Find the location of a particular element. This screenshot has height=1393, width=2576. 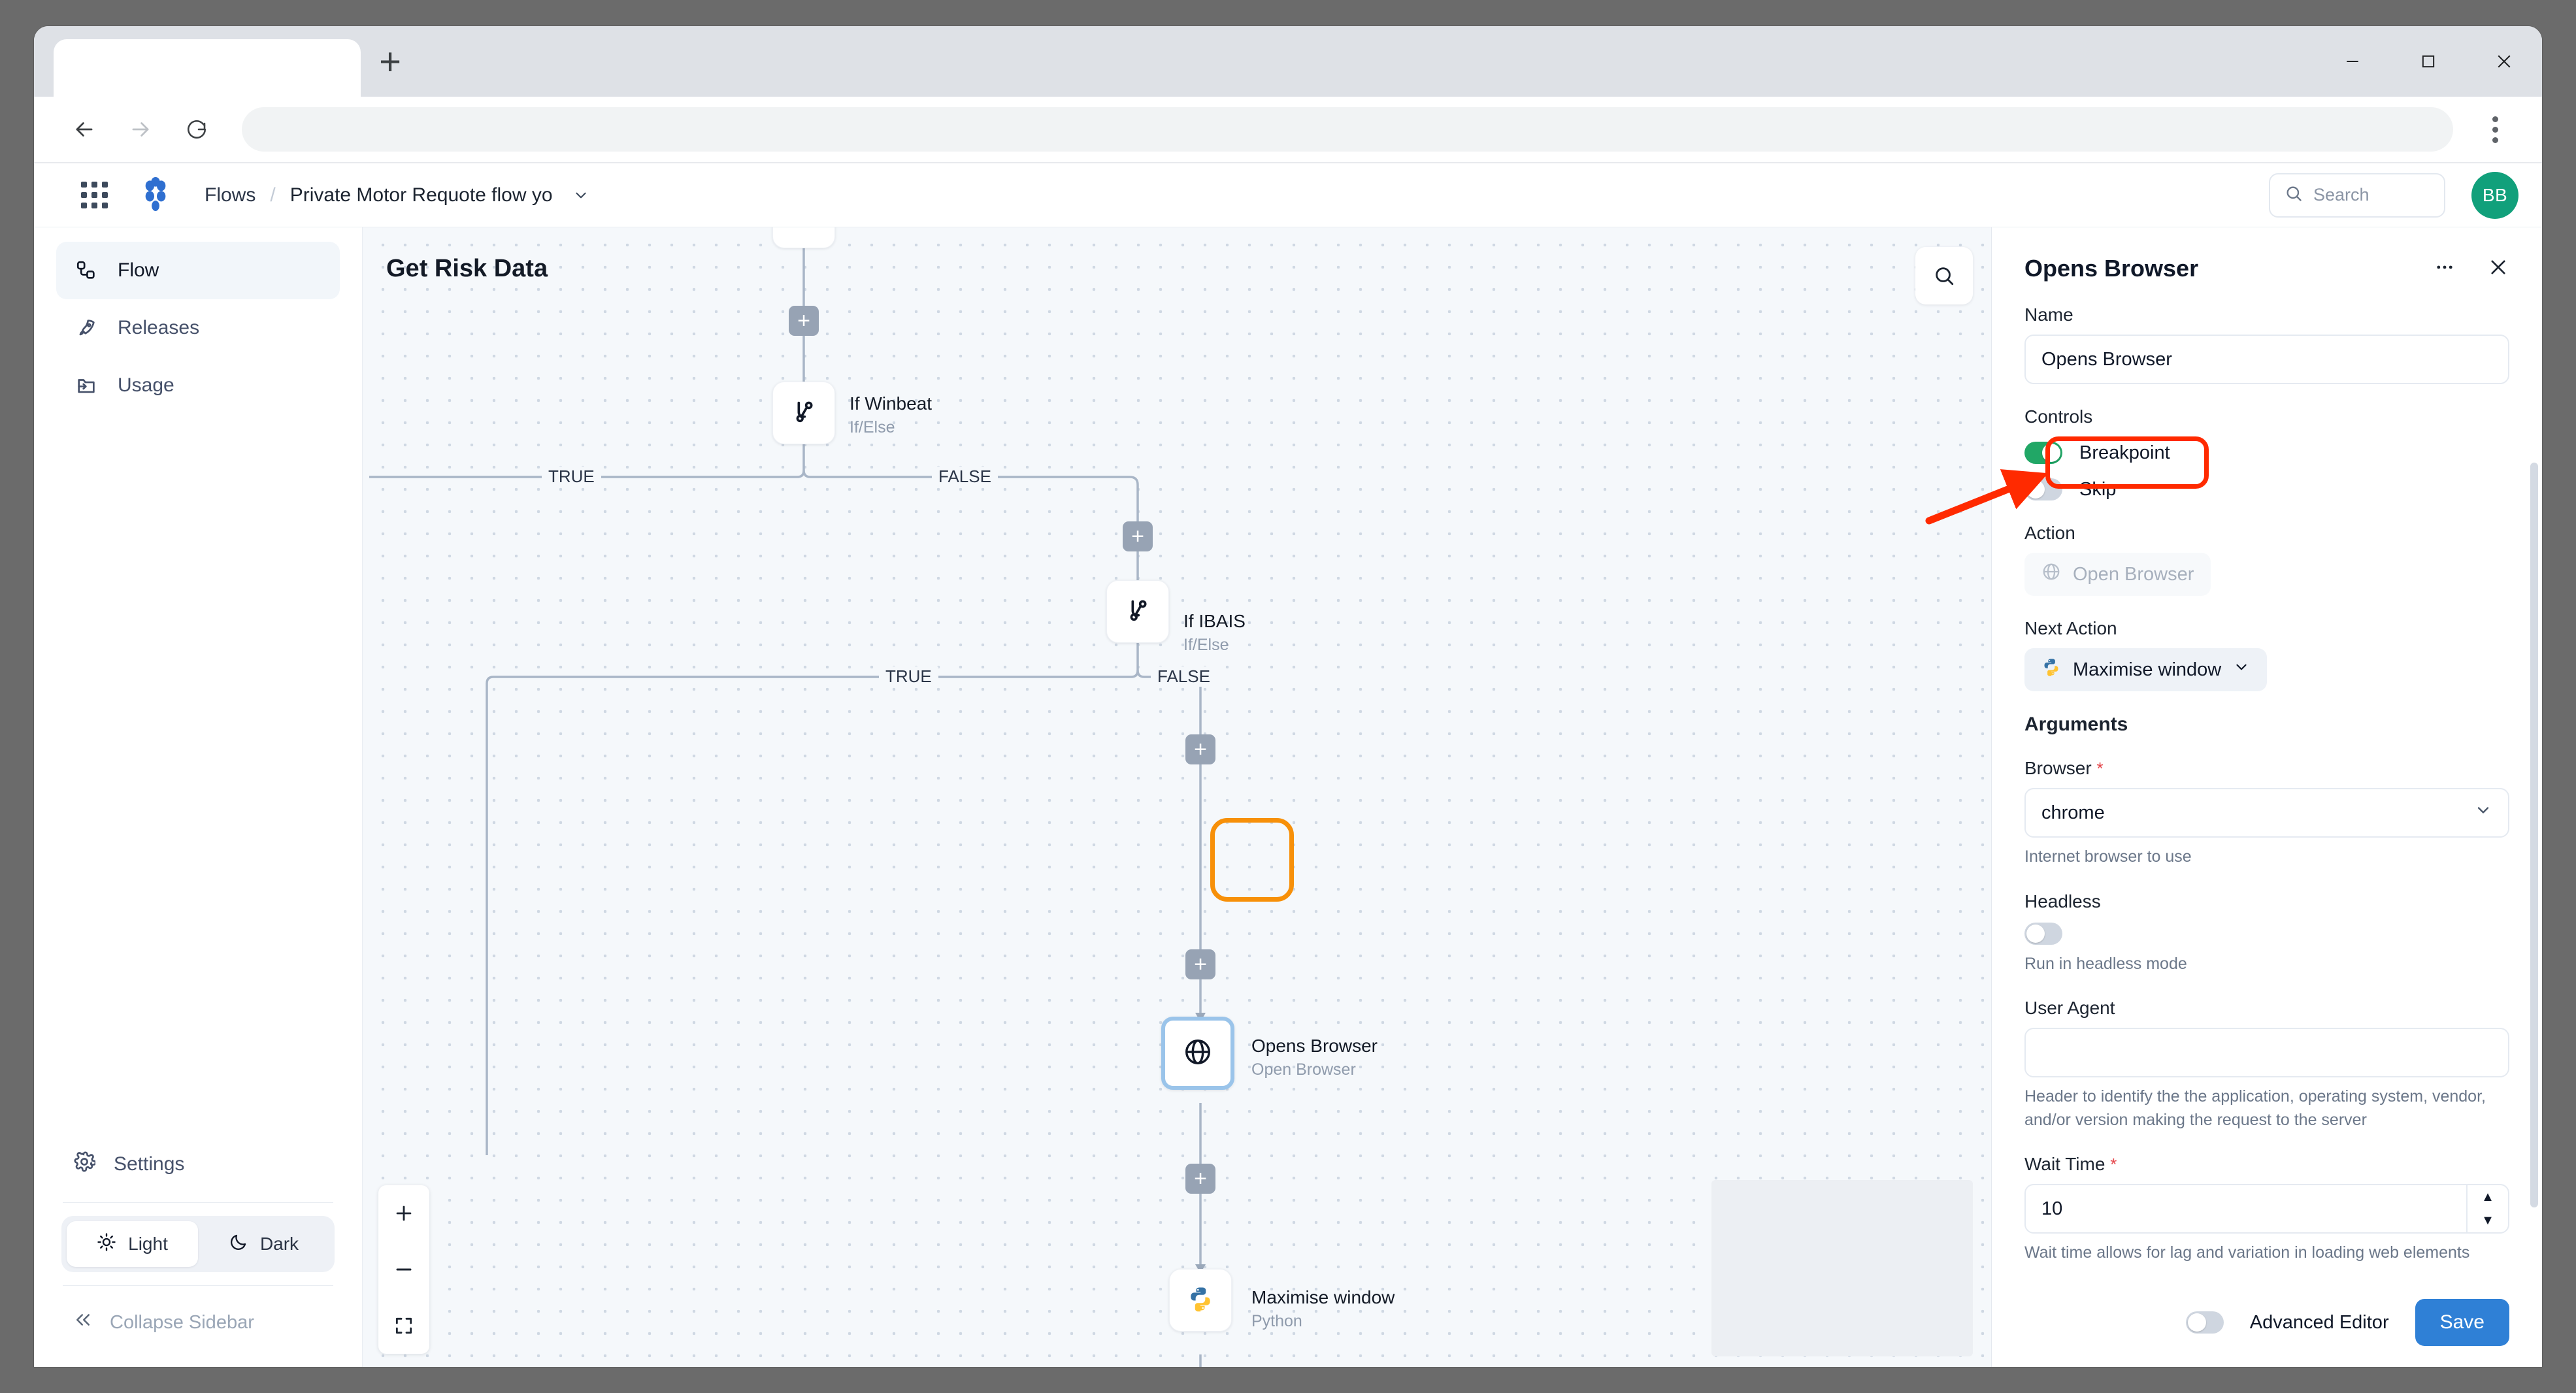

headless-row is located at coordinates (2266, 934).